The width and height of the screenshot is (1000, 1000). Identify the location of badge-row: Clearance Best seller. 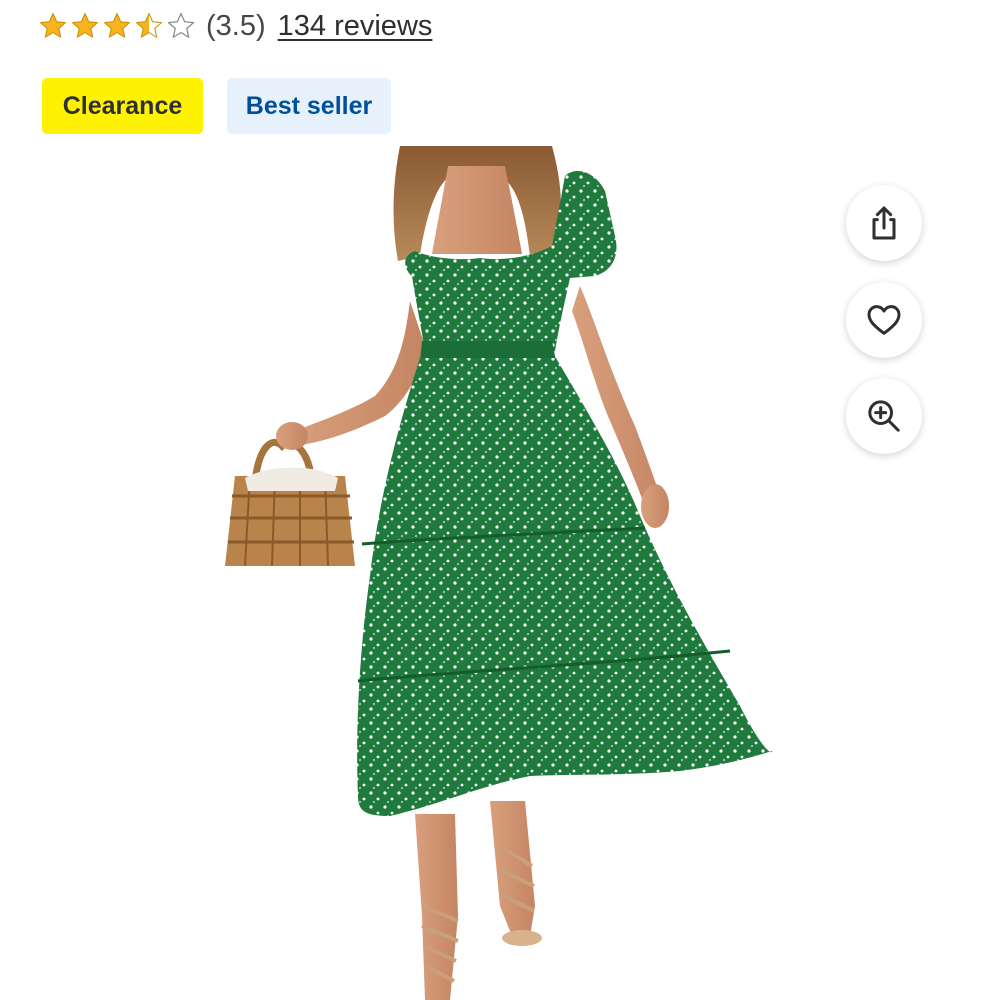
(228, 106).